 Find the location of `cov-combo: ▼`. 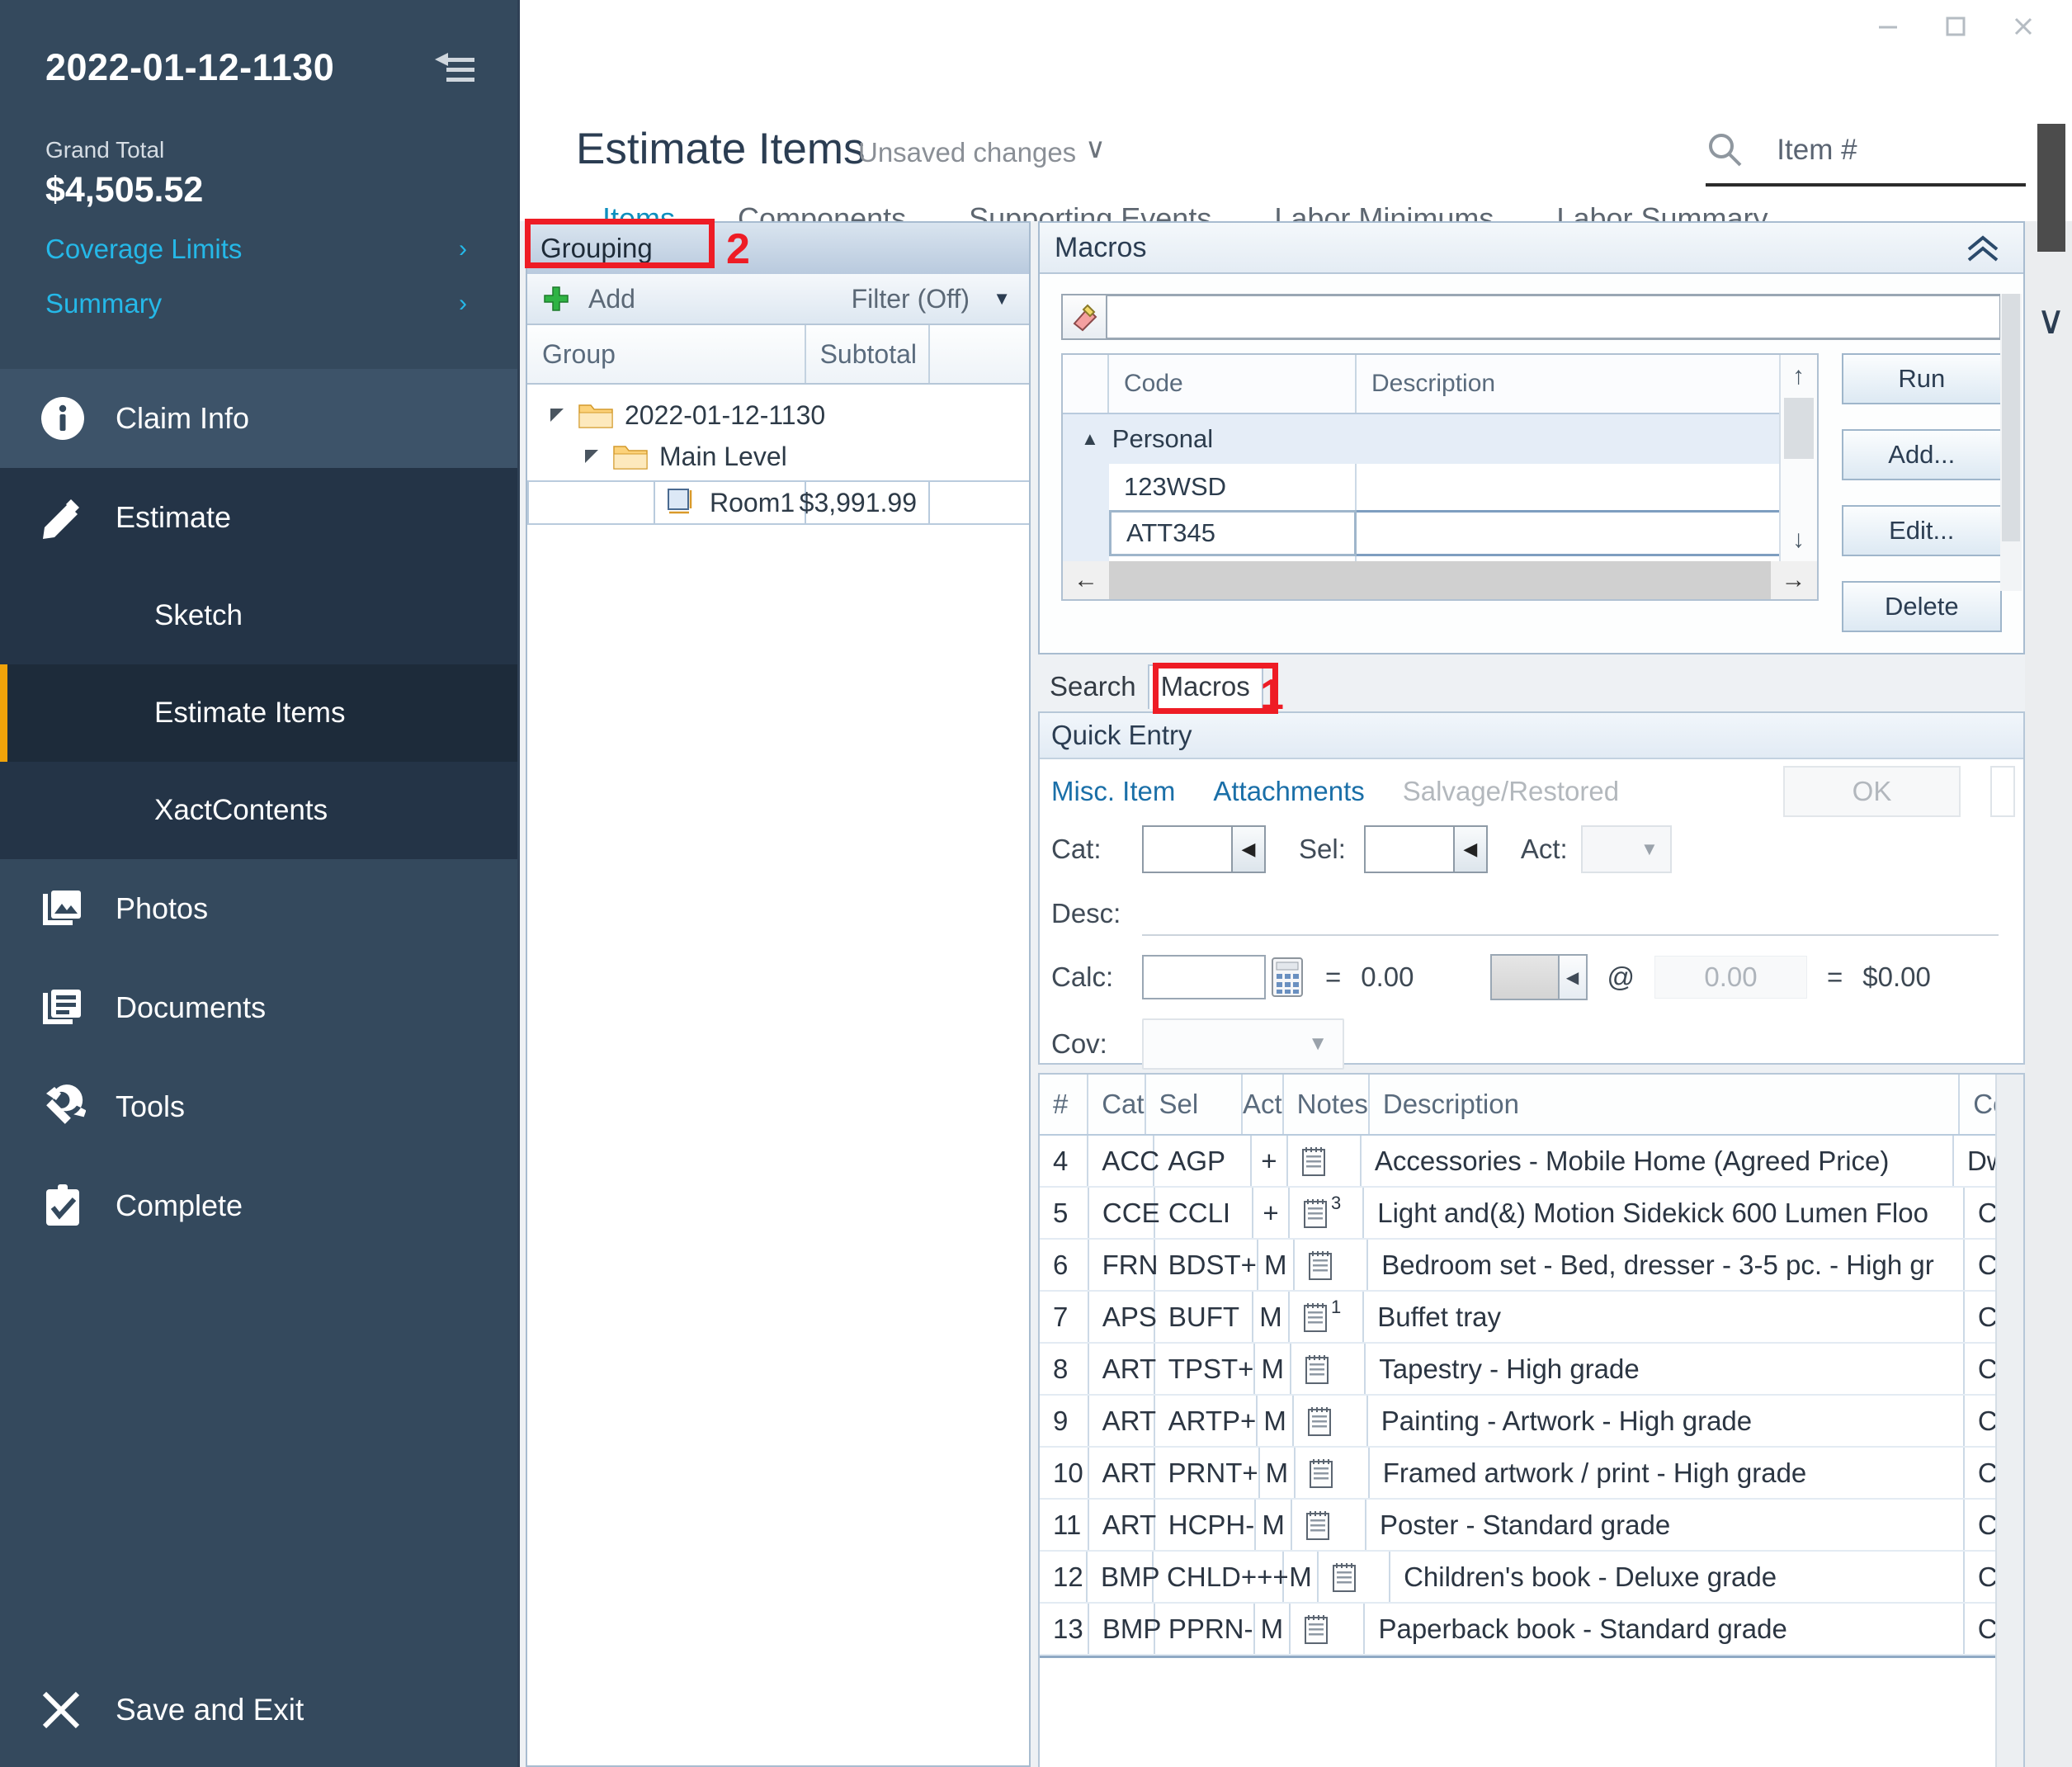

cov-combo: ▼ is located at coordinates (1243, 1044).